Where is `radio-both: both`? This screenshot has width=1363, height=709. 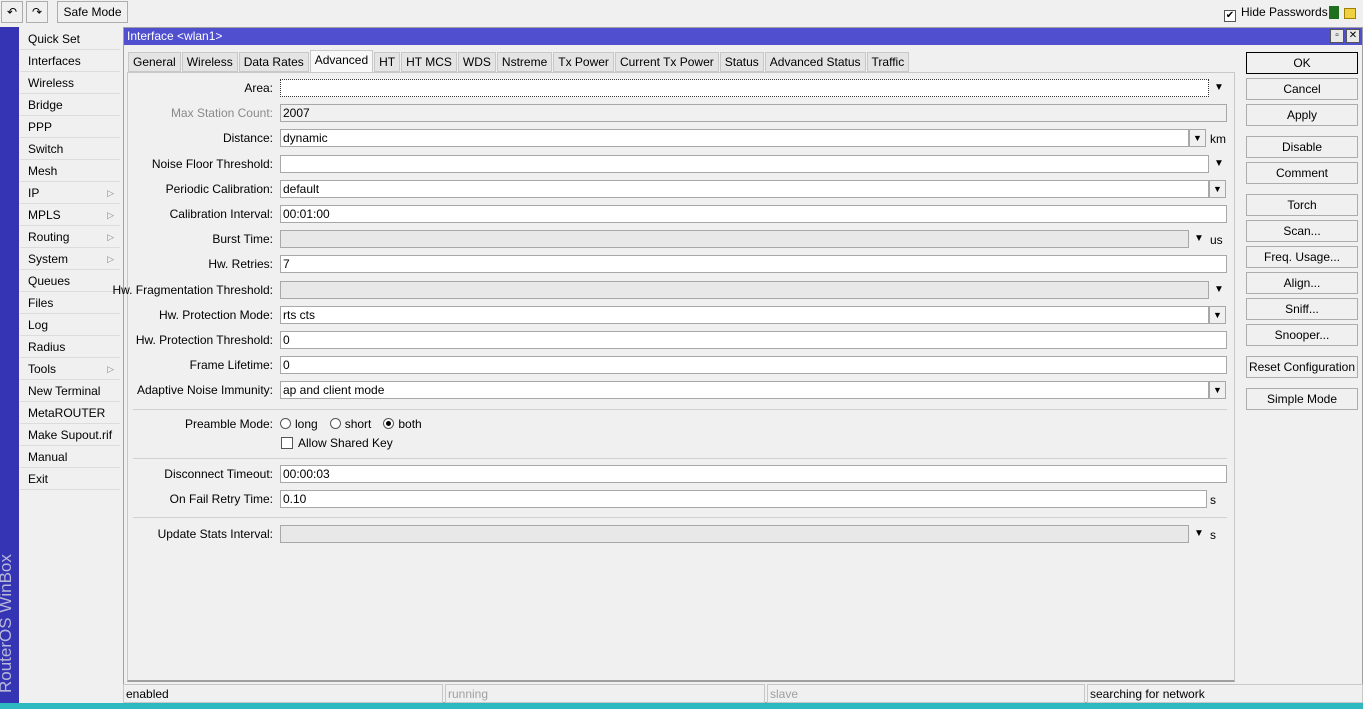
radio-both: both is located at coordinates (402, 424).